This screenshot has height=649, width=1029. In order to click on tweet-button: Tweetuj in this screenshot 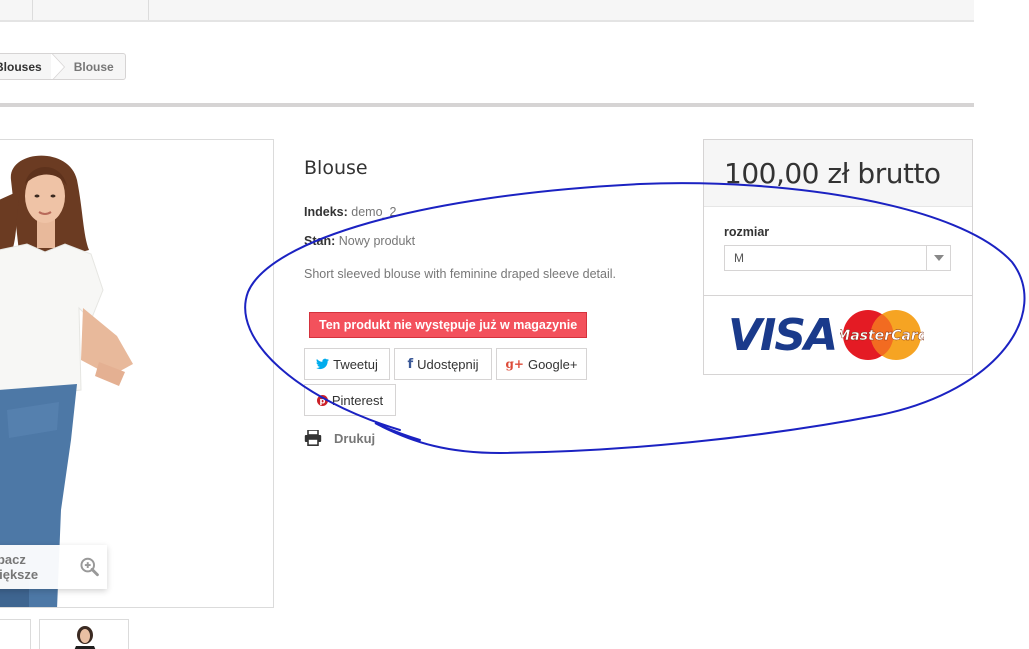, I will do `click(347, 364)`.